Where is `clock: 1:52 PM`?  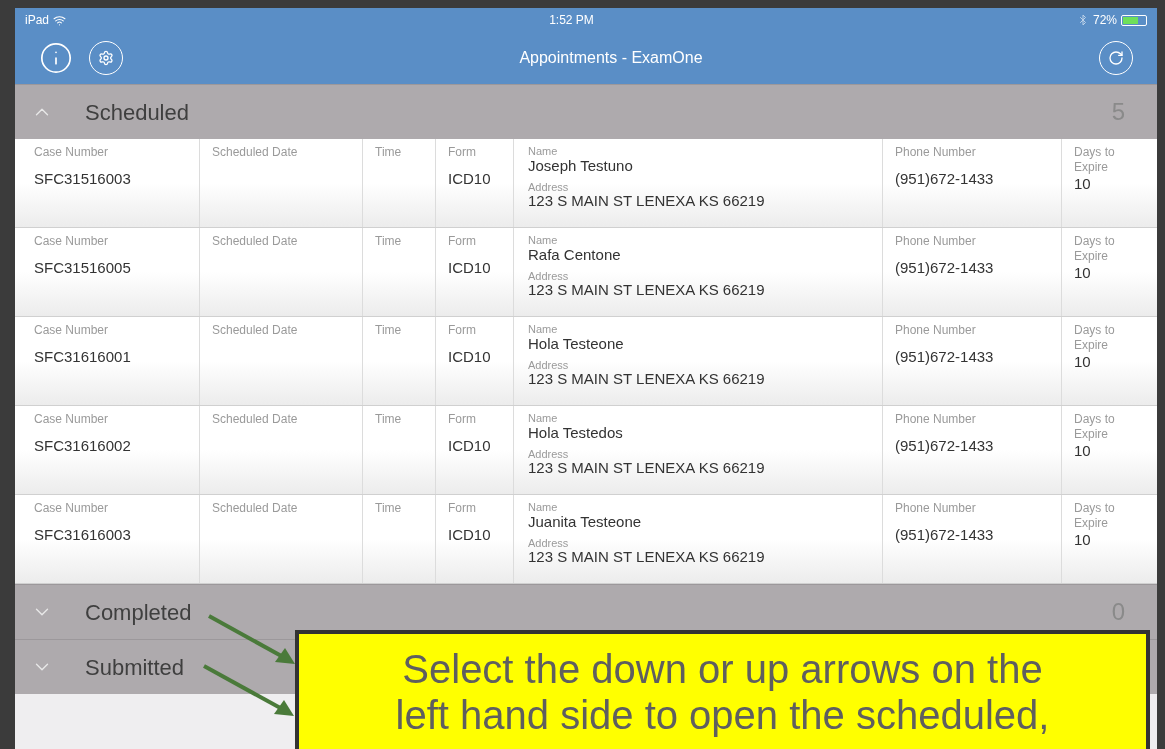
clock: 1:52 PM is located at coordinates (571, 20).